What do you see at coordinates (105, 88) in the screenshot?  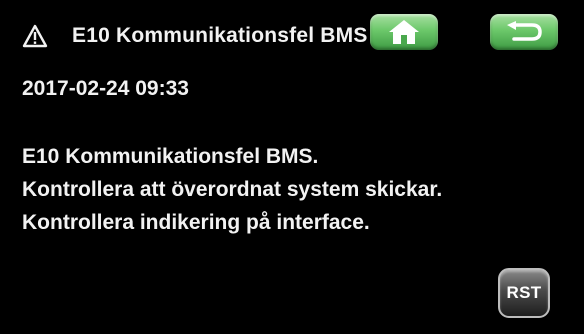 I see `alarm-timestamp: 2017-02-24 09:33` at bounding box center [105, 88].